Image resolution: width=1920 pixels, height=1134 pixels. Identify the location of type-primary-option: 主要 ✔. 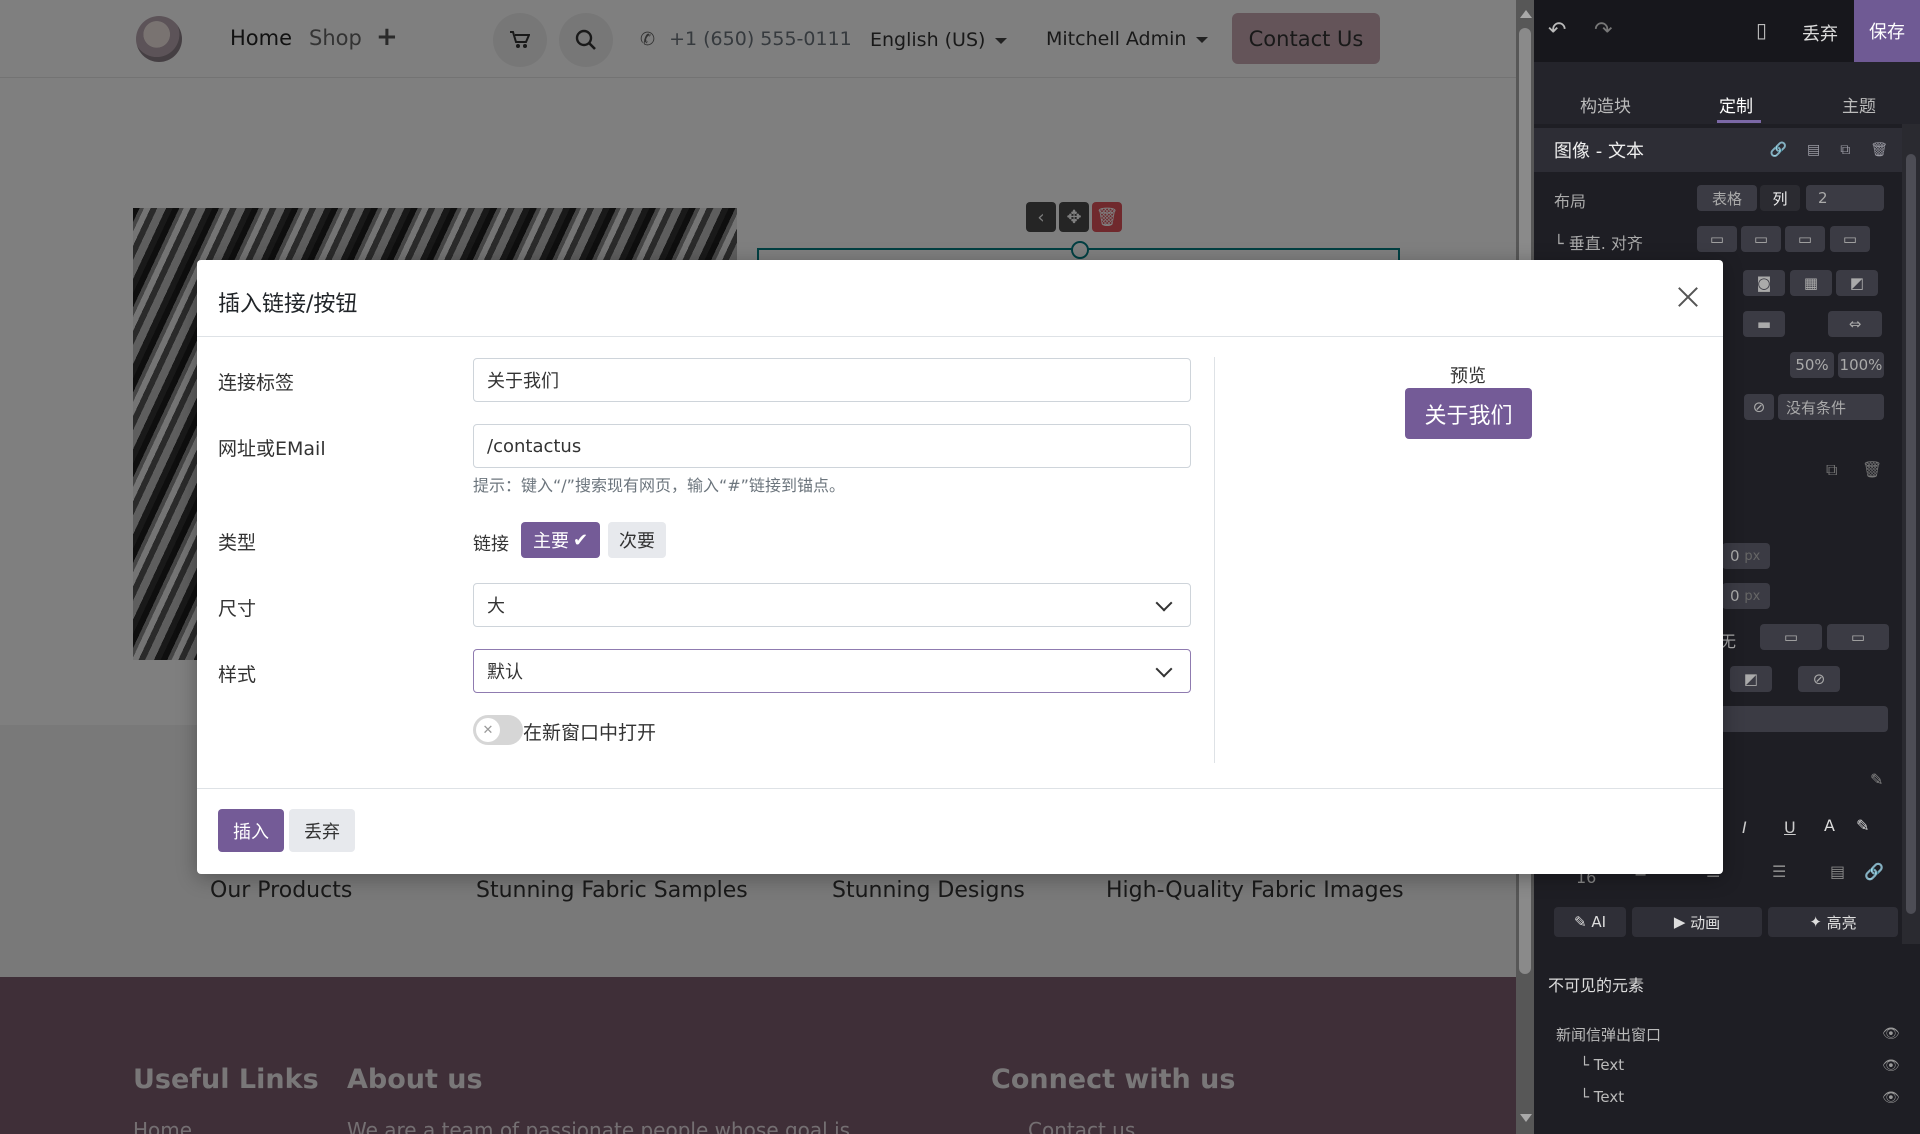
(560, 540).